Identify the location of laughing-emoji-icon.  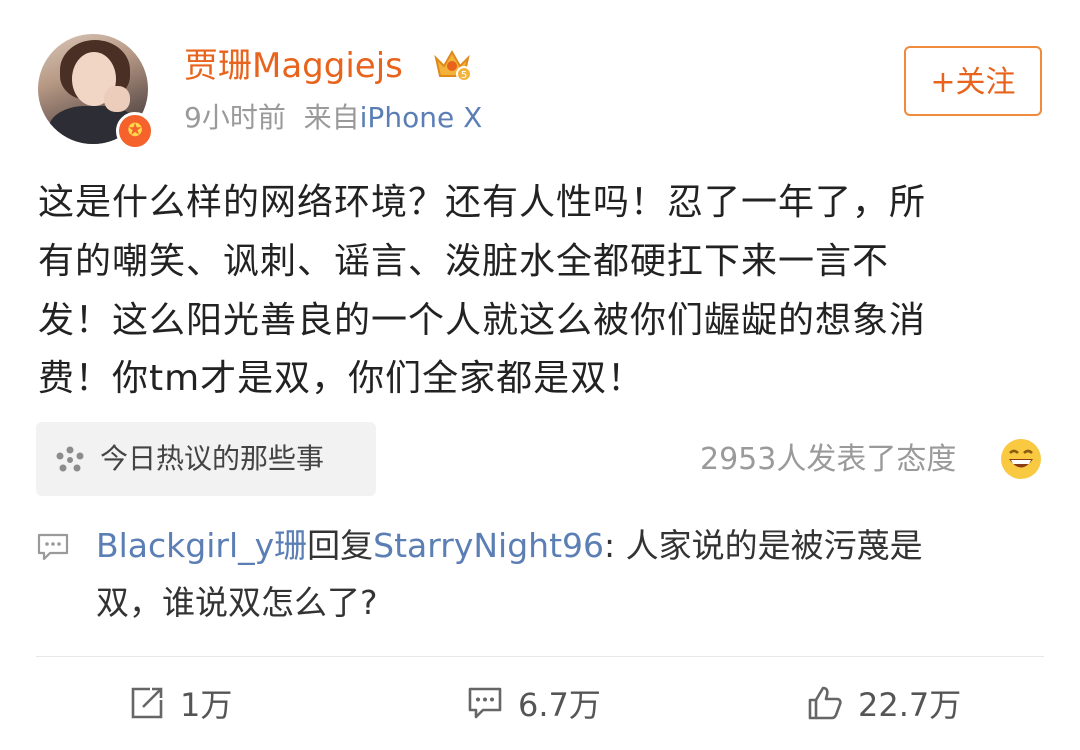
(1021, 459).